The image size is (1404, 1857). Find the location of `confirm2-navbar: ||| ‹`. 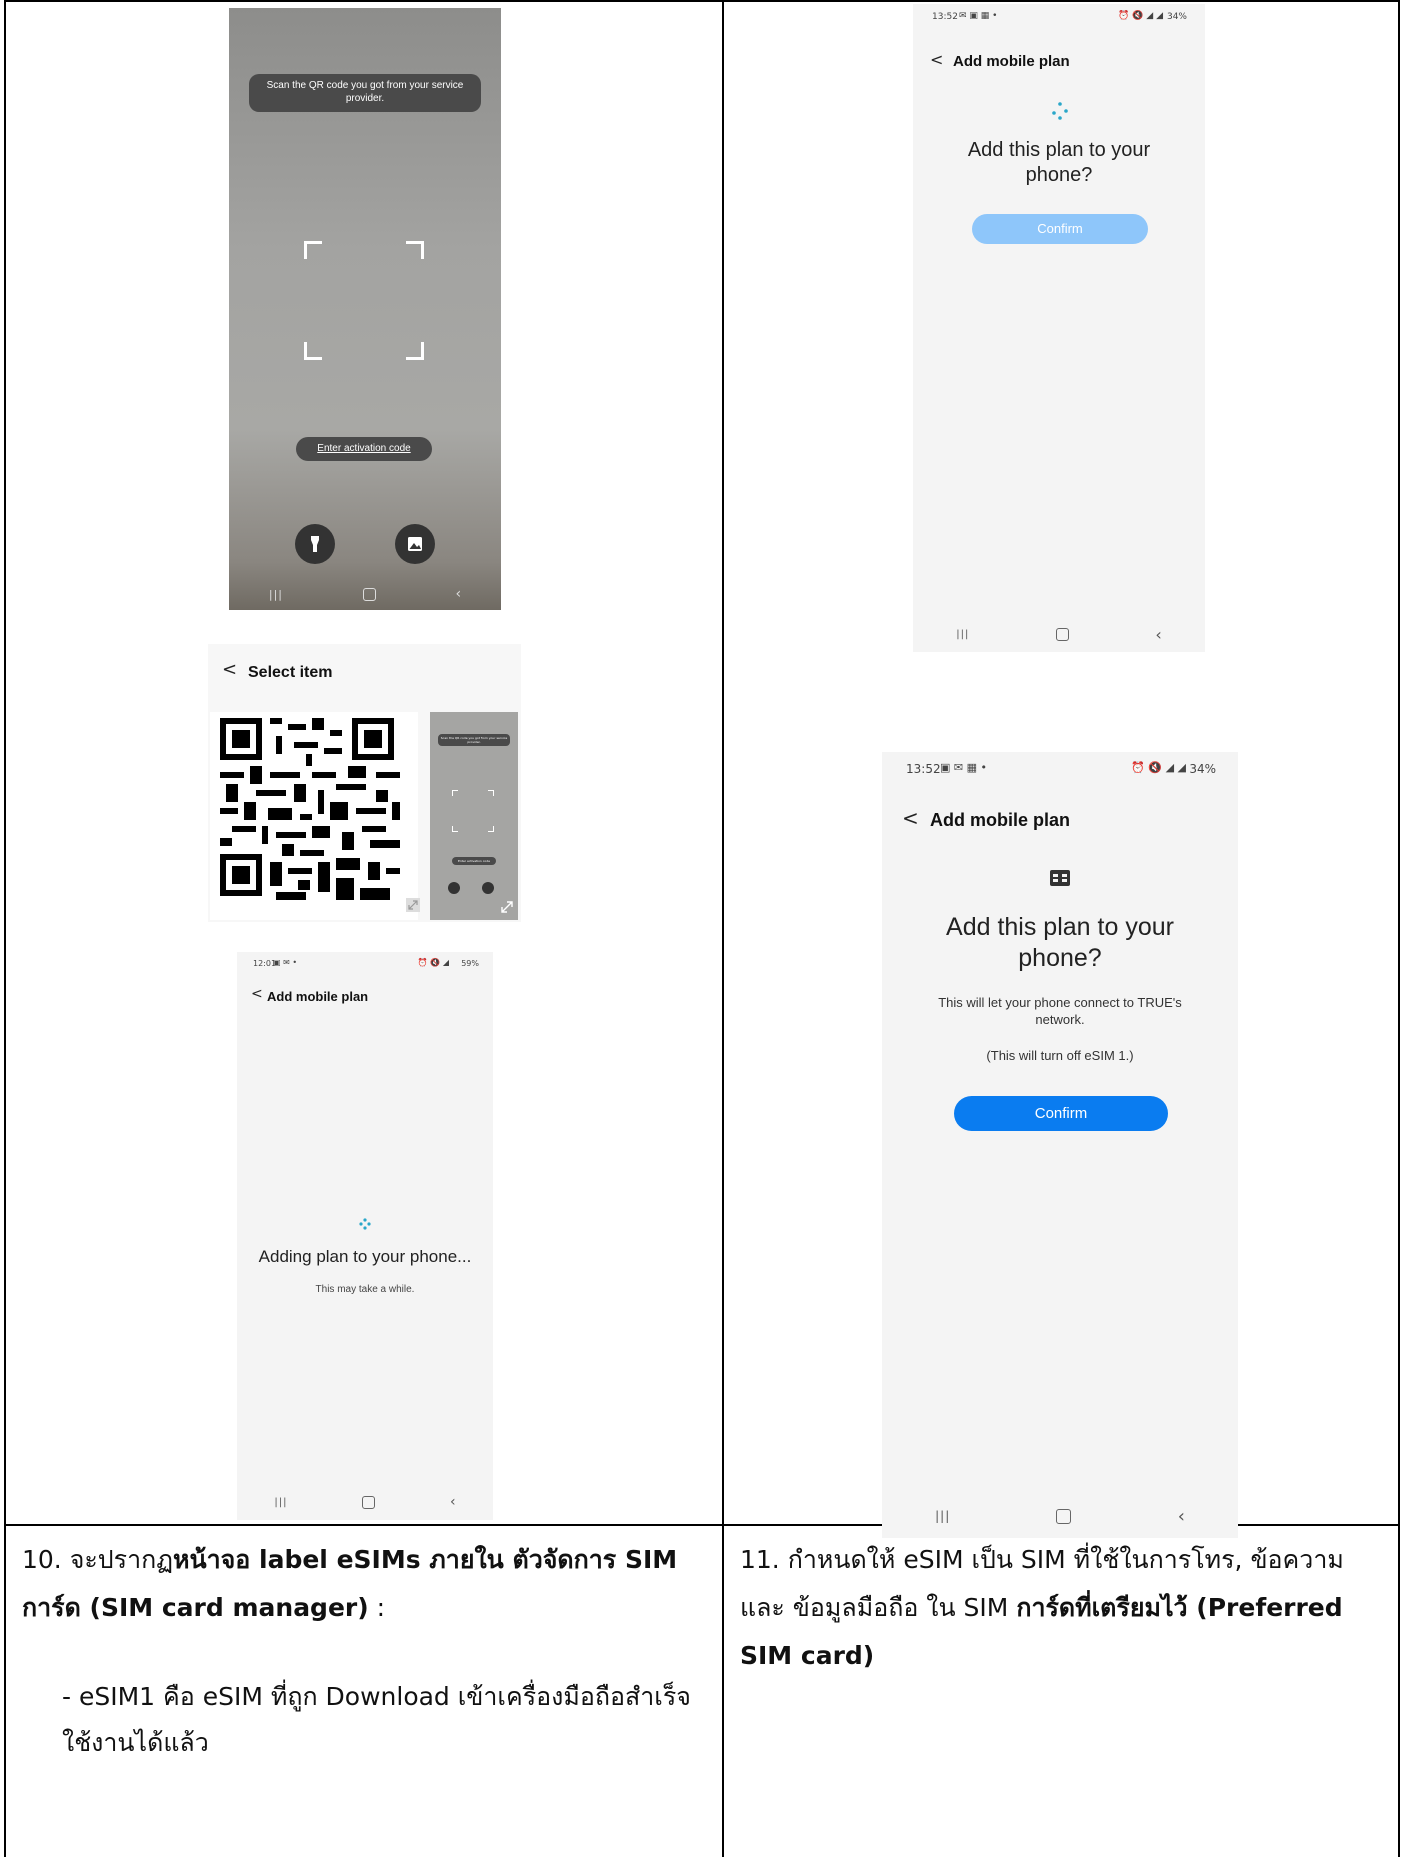

confirm2-navbar: ||| ‹ is located at coordinates (1060, 1516).